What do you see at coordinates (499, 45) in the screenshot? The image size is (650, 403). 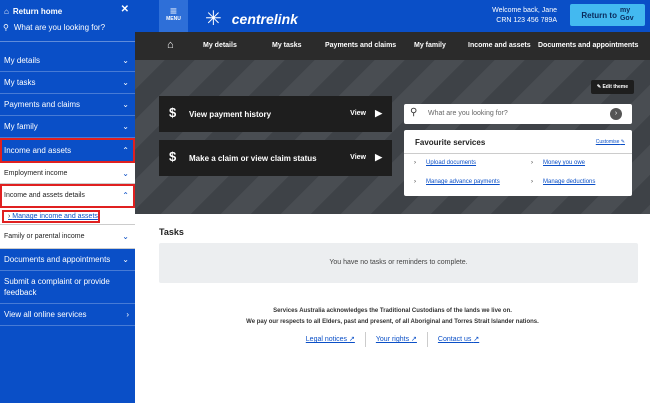 I see `nav-income-assets: Income and assets` at bounding box center [499, 45].